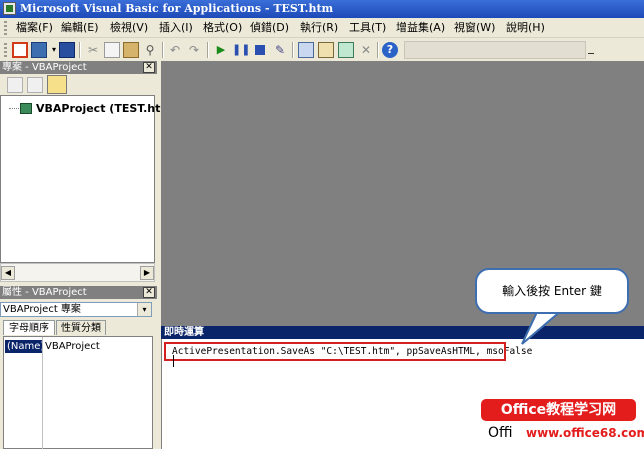 This screenshot has height=449, width=644. I want to click on menu-format: 格式(O), so click(222, 28).